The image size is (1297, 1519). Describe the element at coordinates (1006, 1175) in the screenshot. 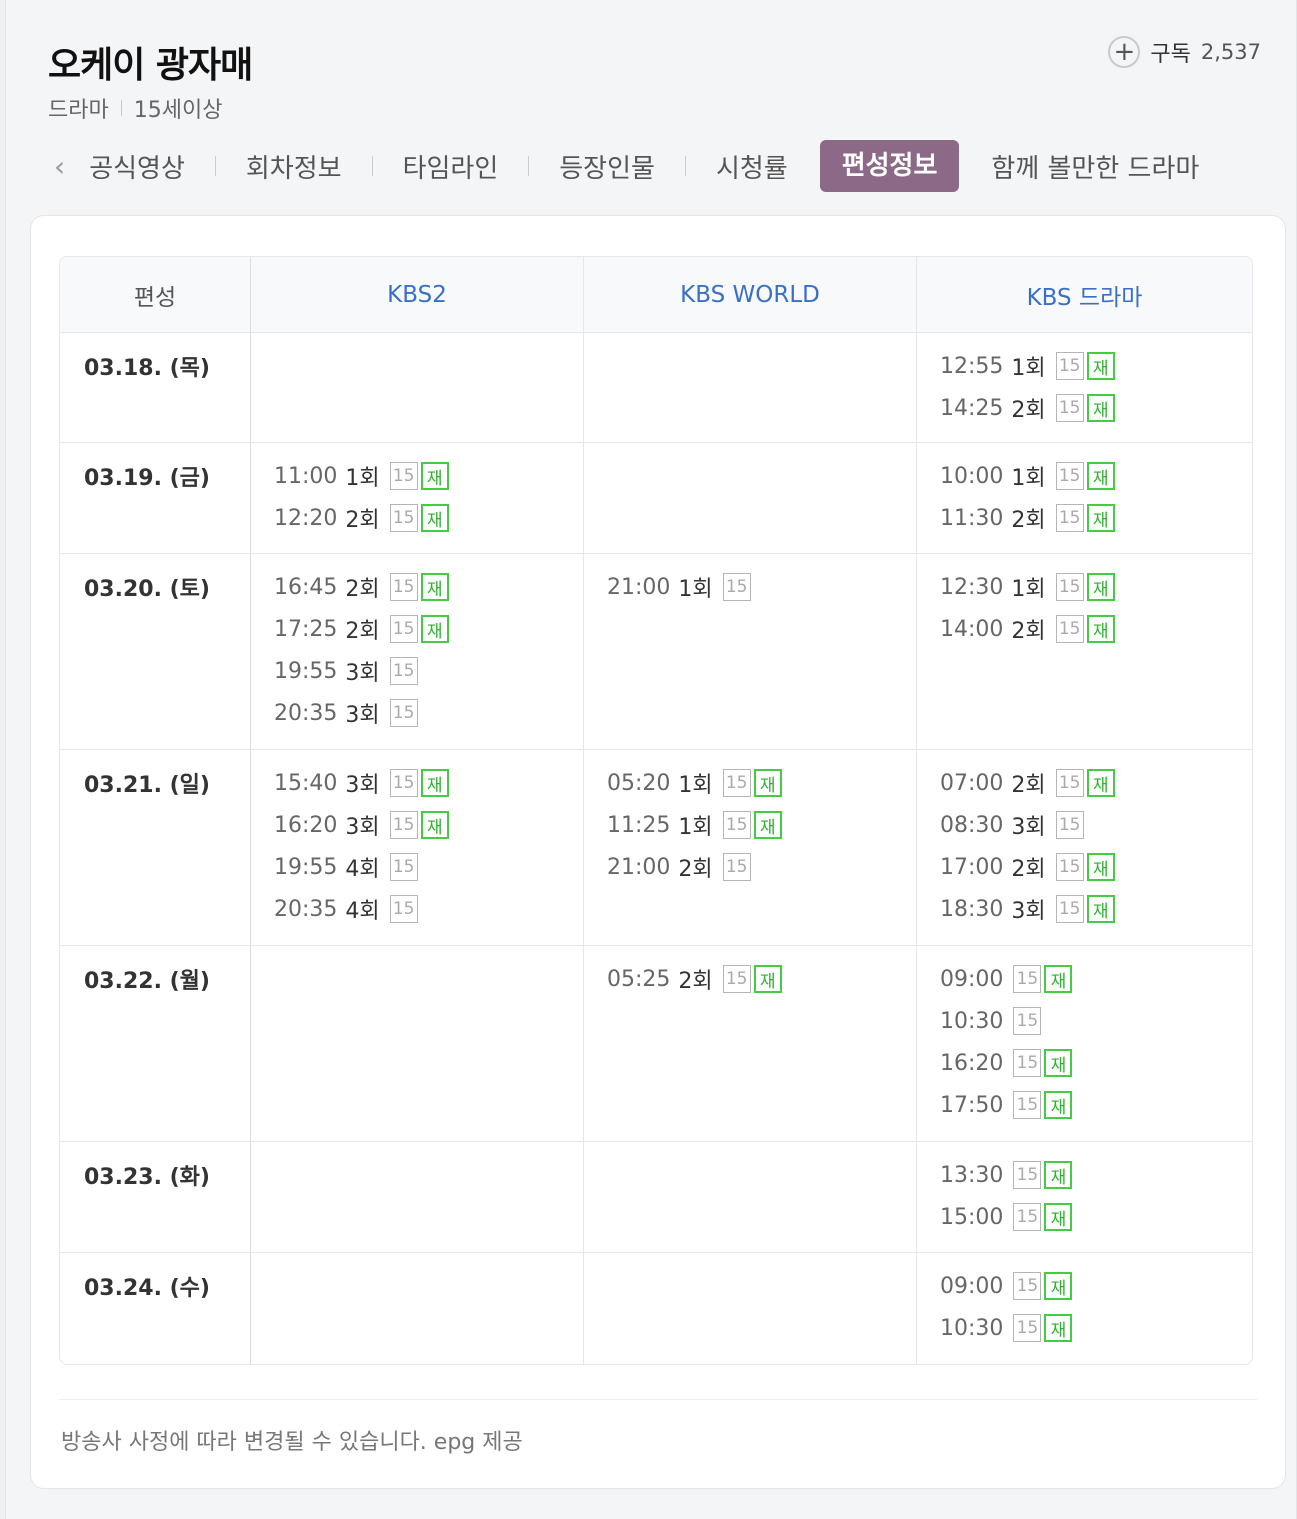

I see `broadcast-entry: 13:30 15 재` at that location.